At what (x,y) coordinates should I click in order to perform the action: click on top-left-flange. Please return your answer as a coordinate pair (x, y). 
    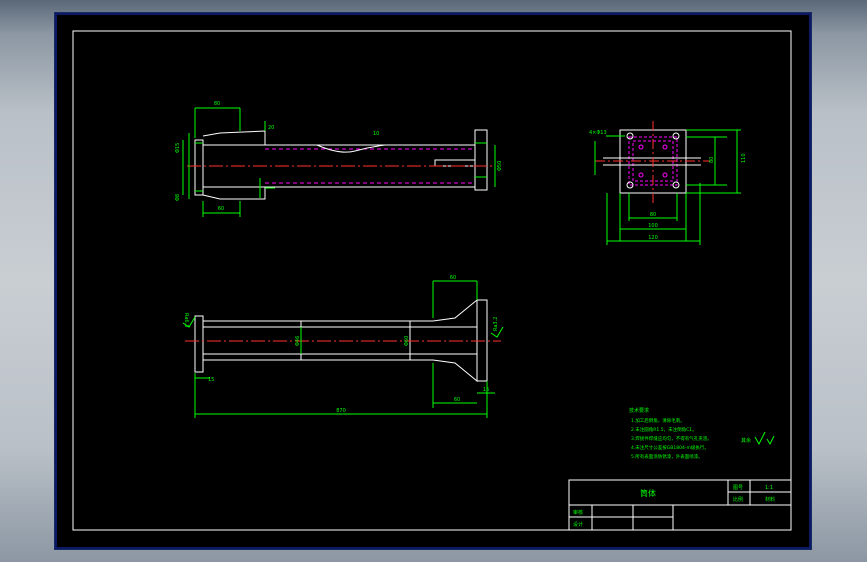
    Looking at the image, I should click on (199, 167).